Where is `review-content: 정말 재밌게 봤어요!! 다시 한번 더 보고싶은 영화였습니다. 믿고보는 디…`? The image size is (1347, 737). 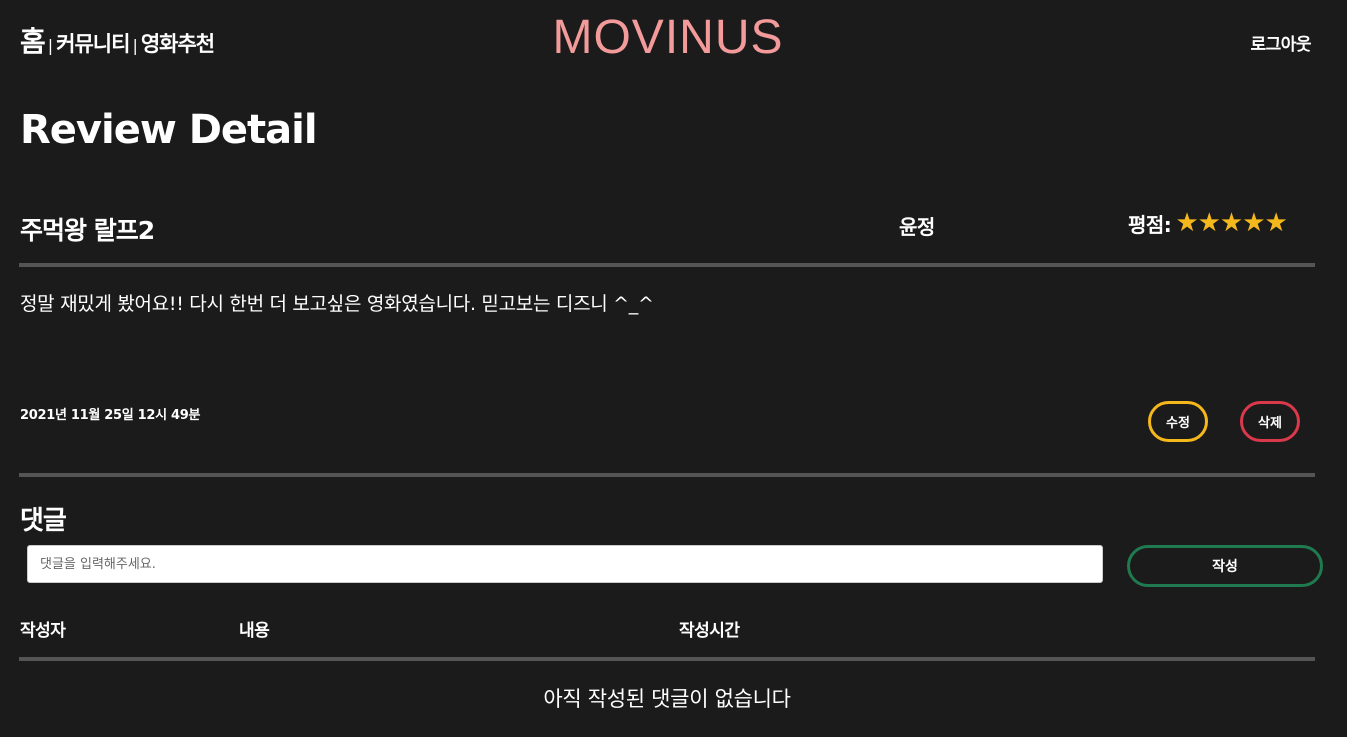 review-content: 정말 재밌게 봤어요!! 다시 한번 더 보고싶은 영화였습니다. 믿고보는 디… is located at coordinates (337, 304).